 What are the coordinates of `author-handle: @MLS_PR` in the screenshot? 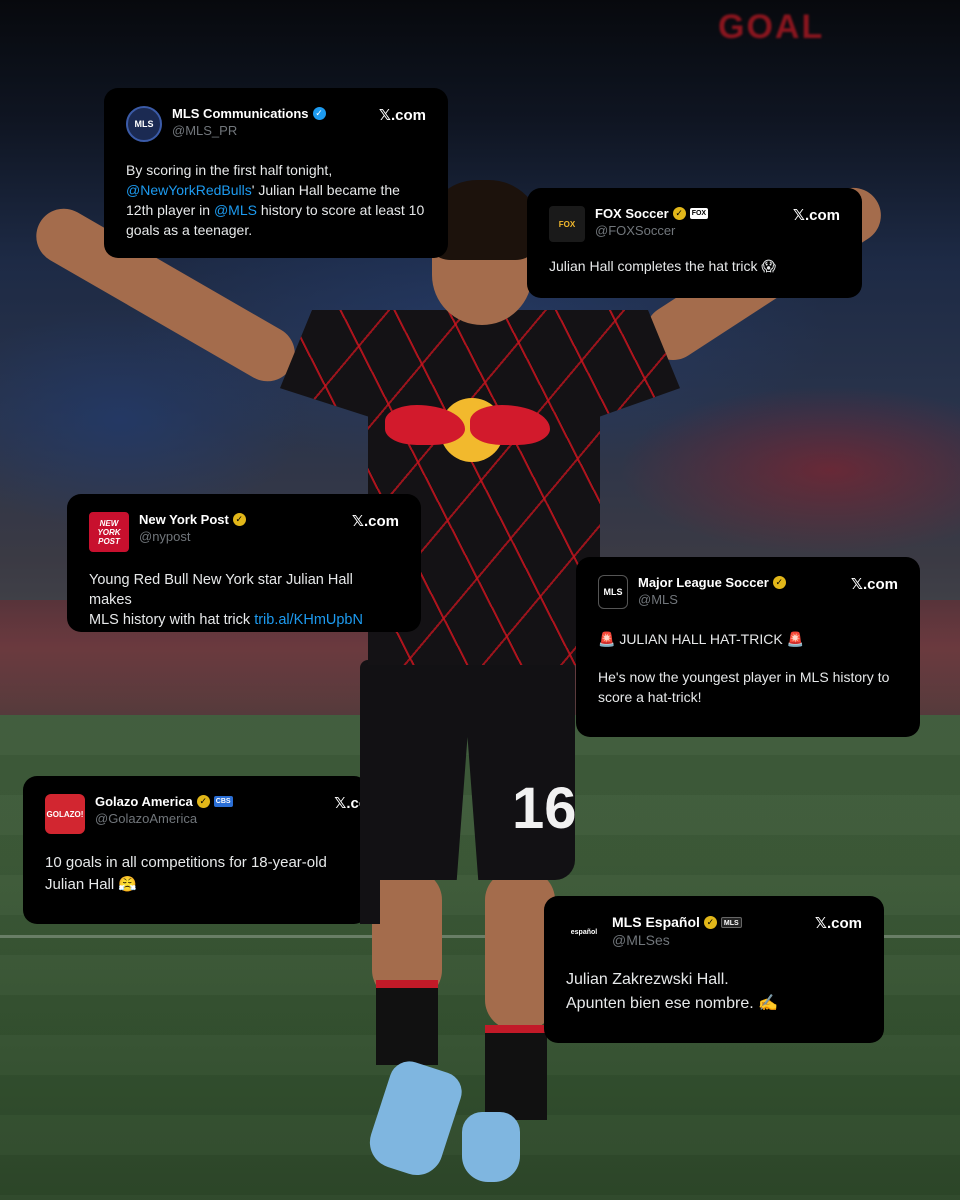 It's located at (271, 130).